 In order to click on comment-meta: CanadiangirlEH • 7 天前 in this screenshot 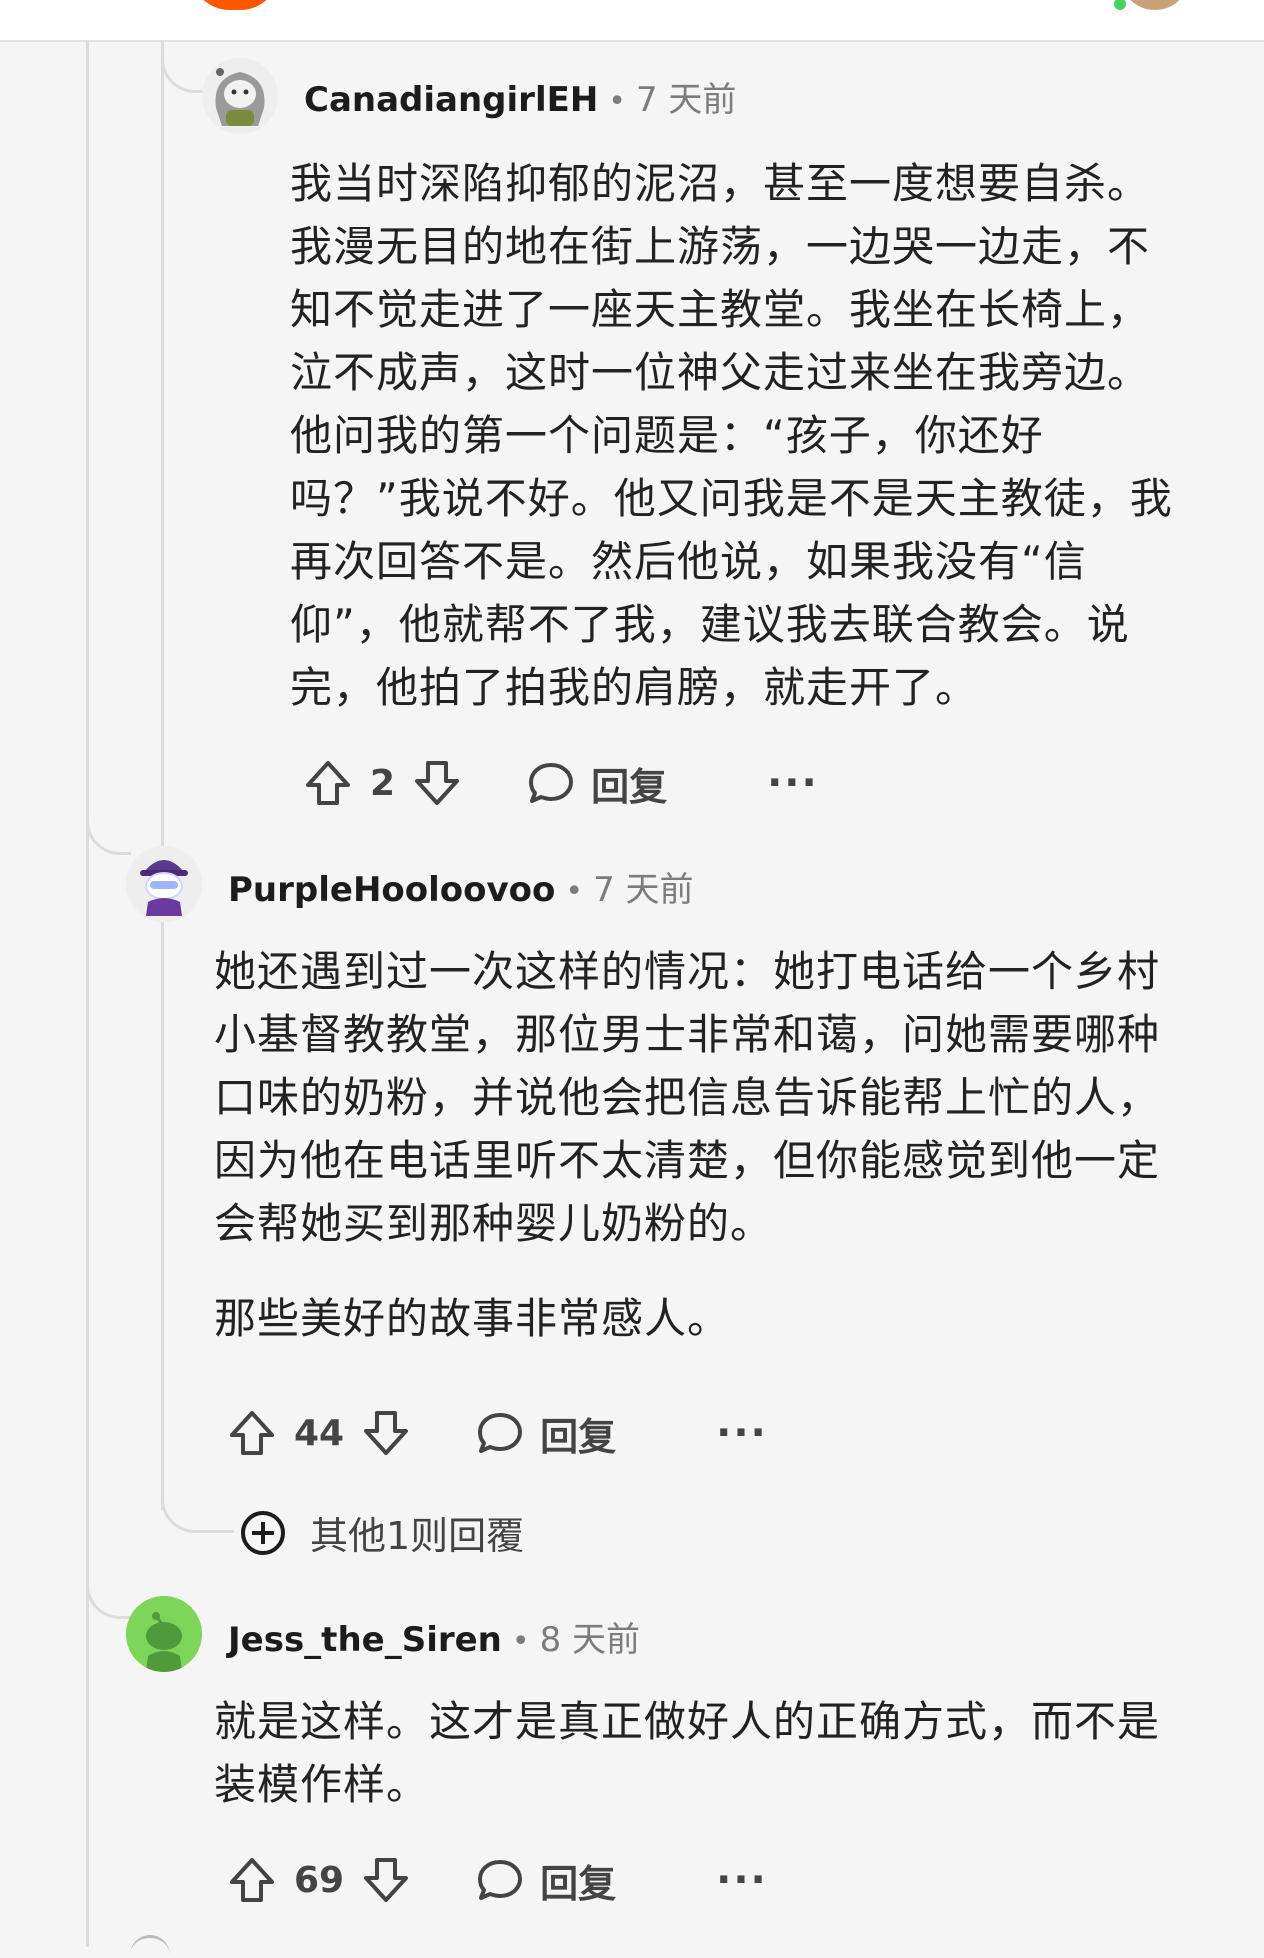, I will do `click(520, 96)`.